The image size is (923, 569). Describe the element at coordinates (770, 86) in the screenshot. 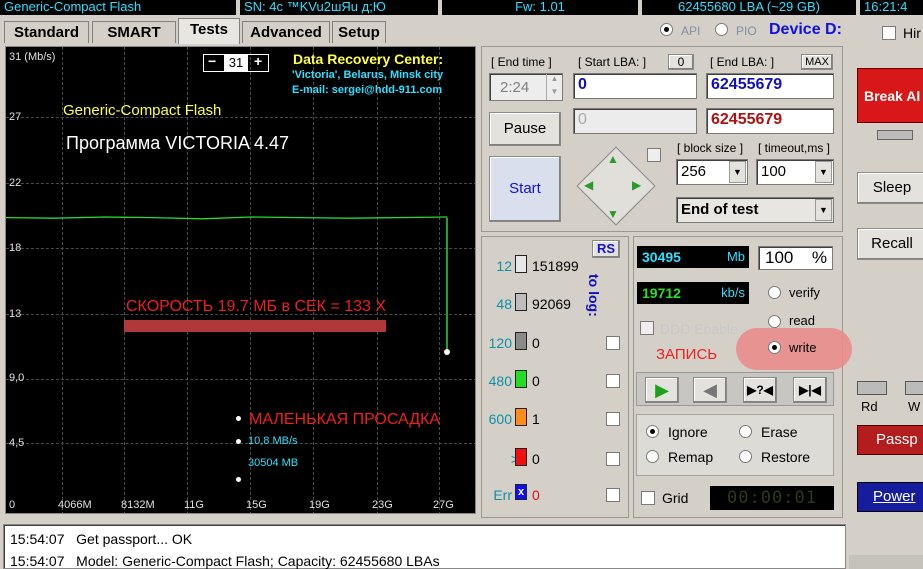

I see `end-lba-field: 62455679` at that location.